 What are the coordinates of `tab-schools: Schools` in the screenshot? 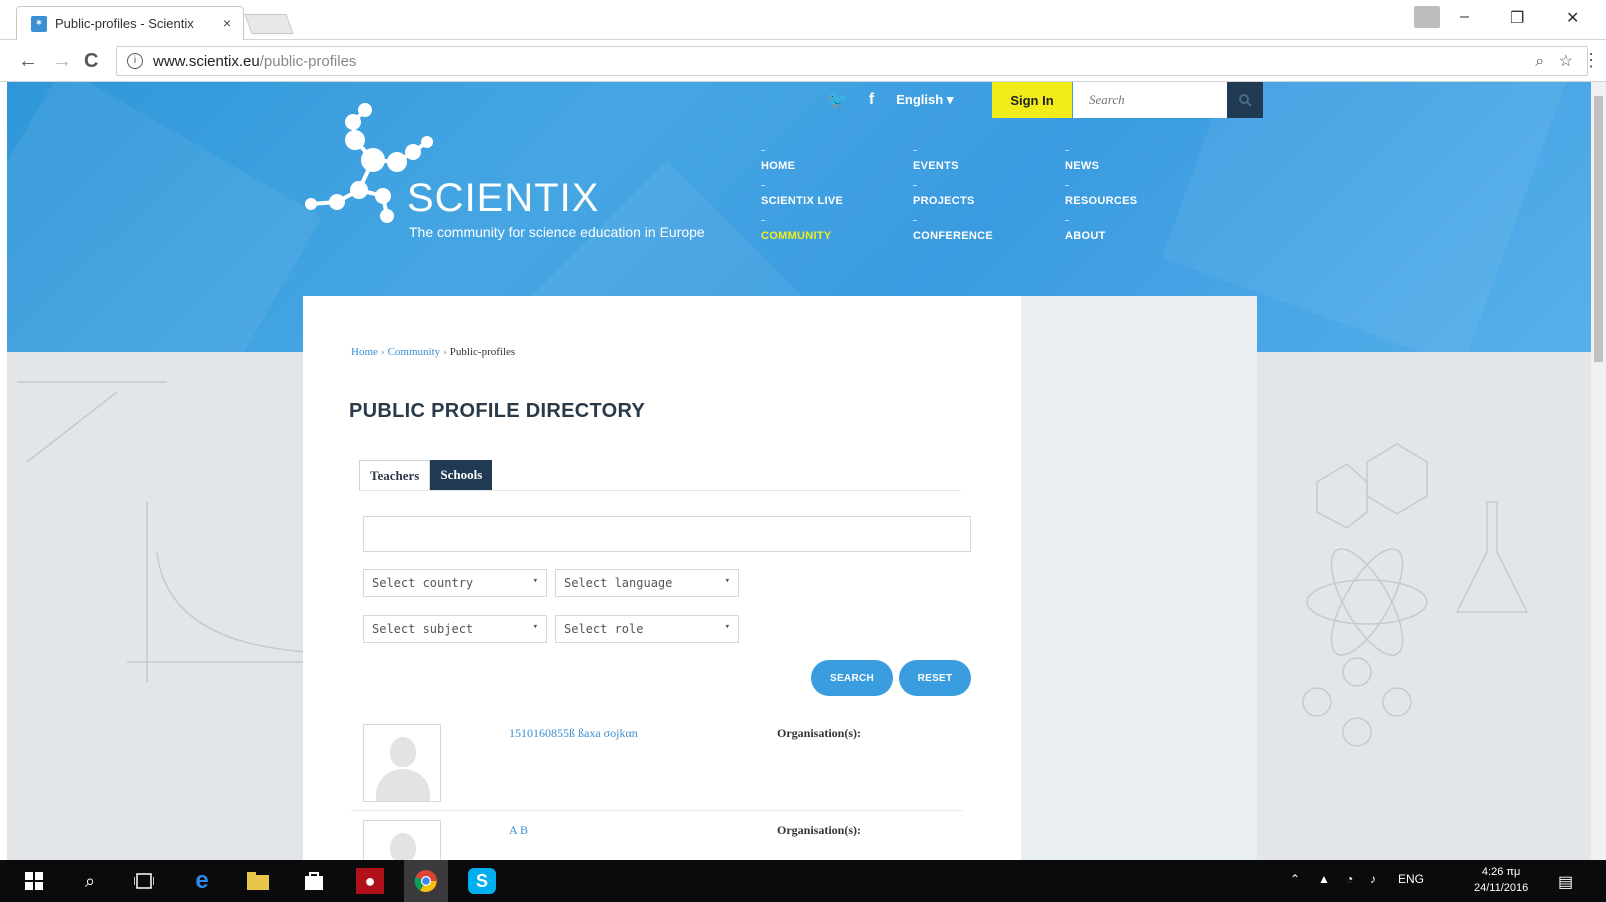 It's located at (461, 475).